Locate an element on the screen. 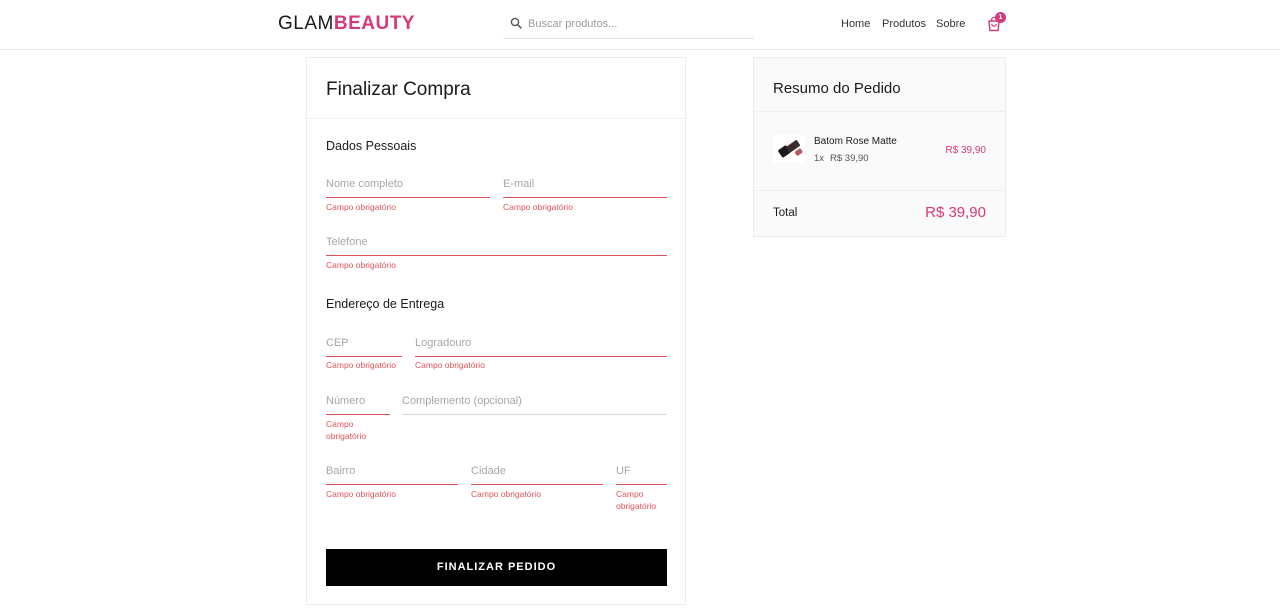  product-quantity: 1x is located at coordinates (819, 158).